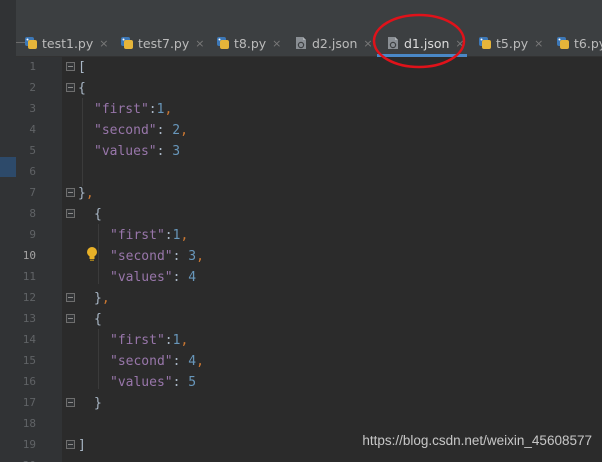  I want to click on line-number: 15, so click(29, 360).